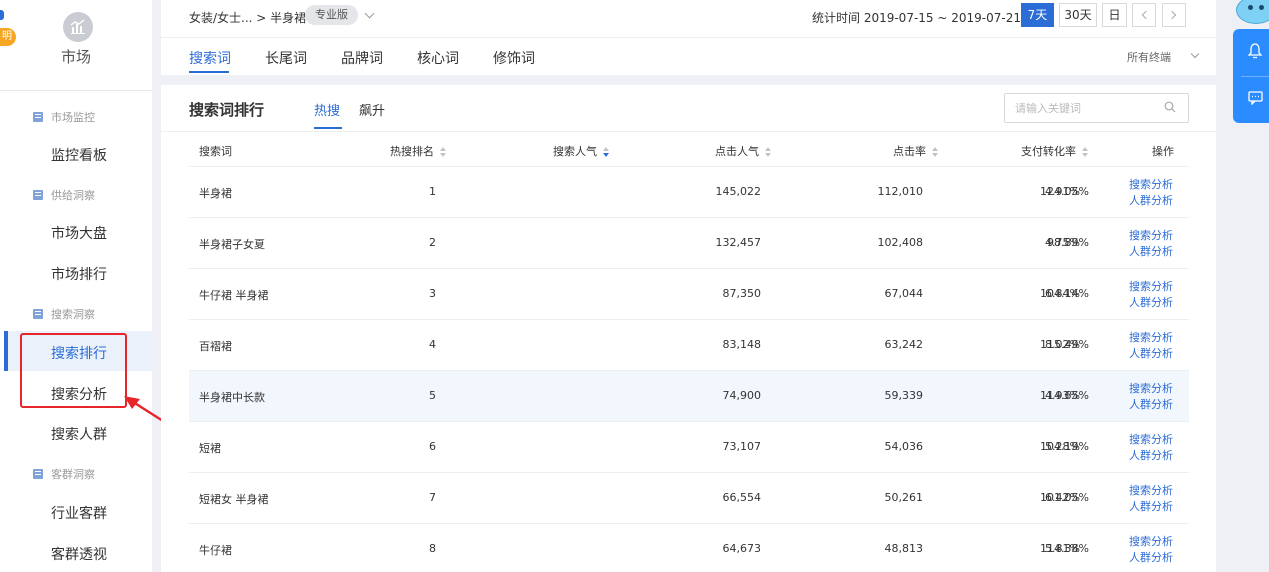 This screenshot has width=1269, height=572. What do you see at coordinates (1062, 497) in the screenshot?
I see `cell-cvr: 6.42%` at bounding box center [1062, 497].